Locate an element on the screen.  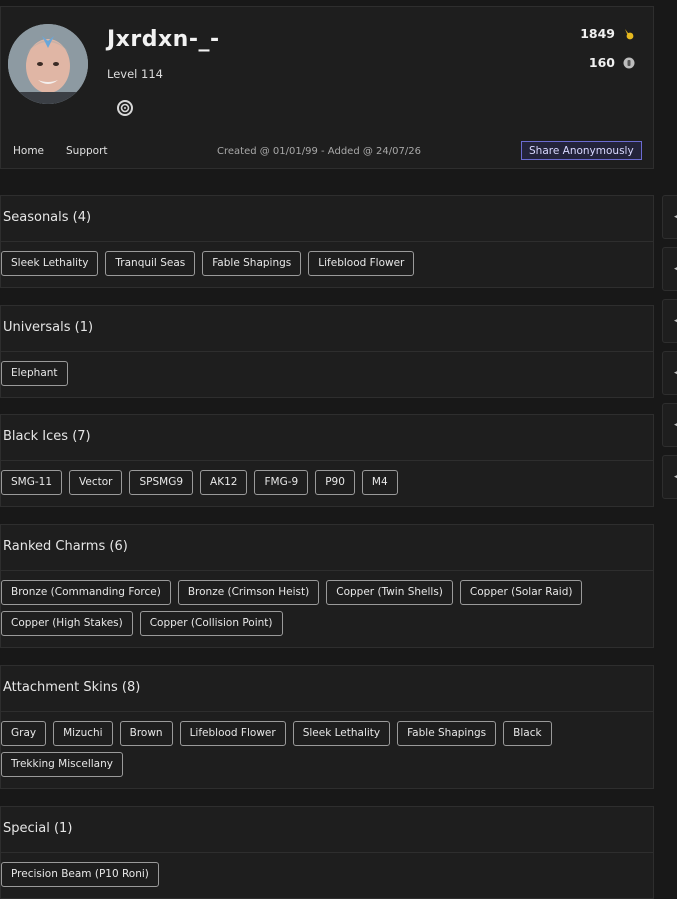
item-chip: SMG-11 is located at coordinates (32, 482).